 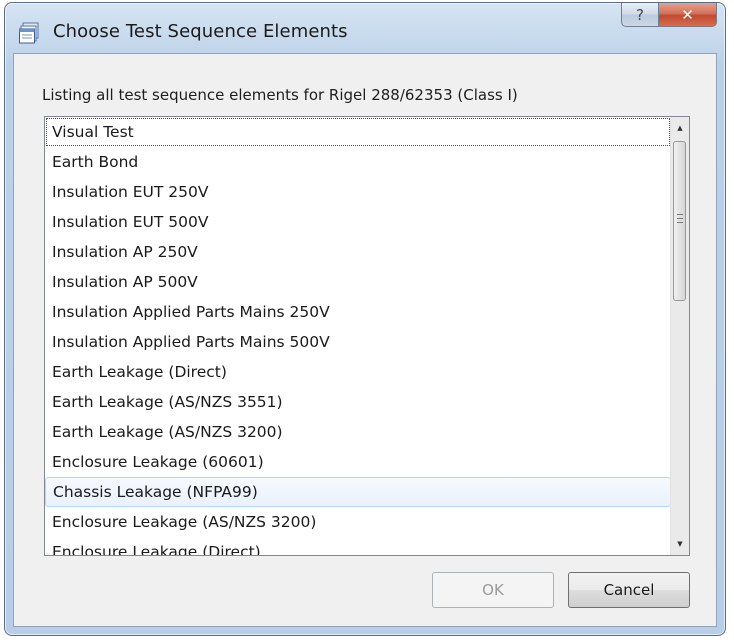 I want to click on close-button: ✕, so click(x=688, y=15).